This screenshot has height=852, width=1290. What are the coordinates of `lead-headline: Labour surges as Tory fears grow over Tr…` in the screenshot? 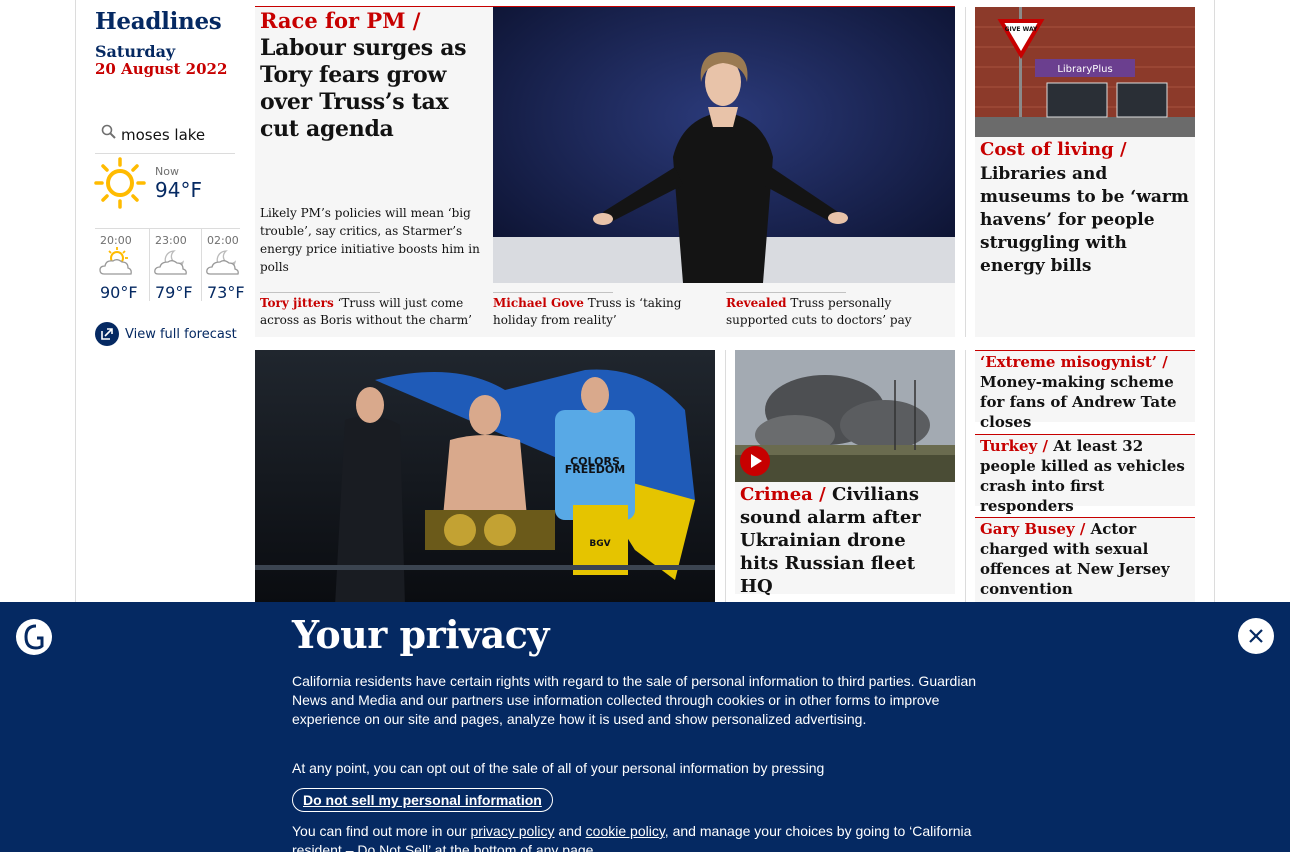 It's located at (374, 89).